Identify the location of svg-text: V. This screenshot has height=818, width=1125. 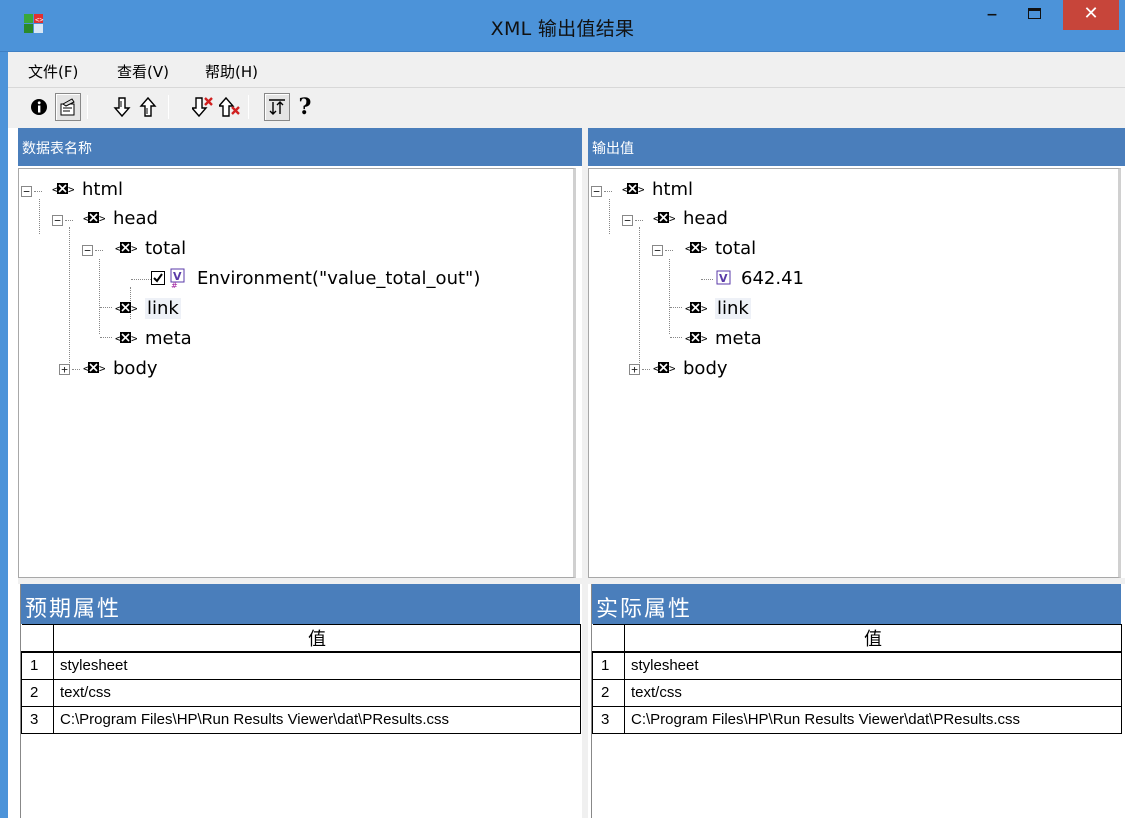
(723, 278).